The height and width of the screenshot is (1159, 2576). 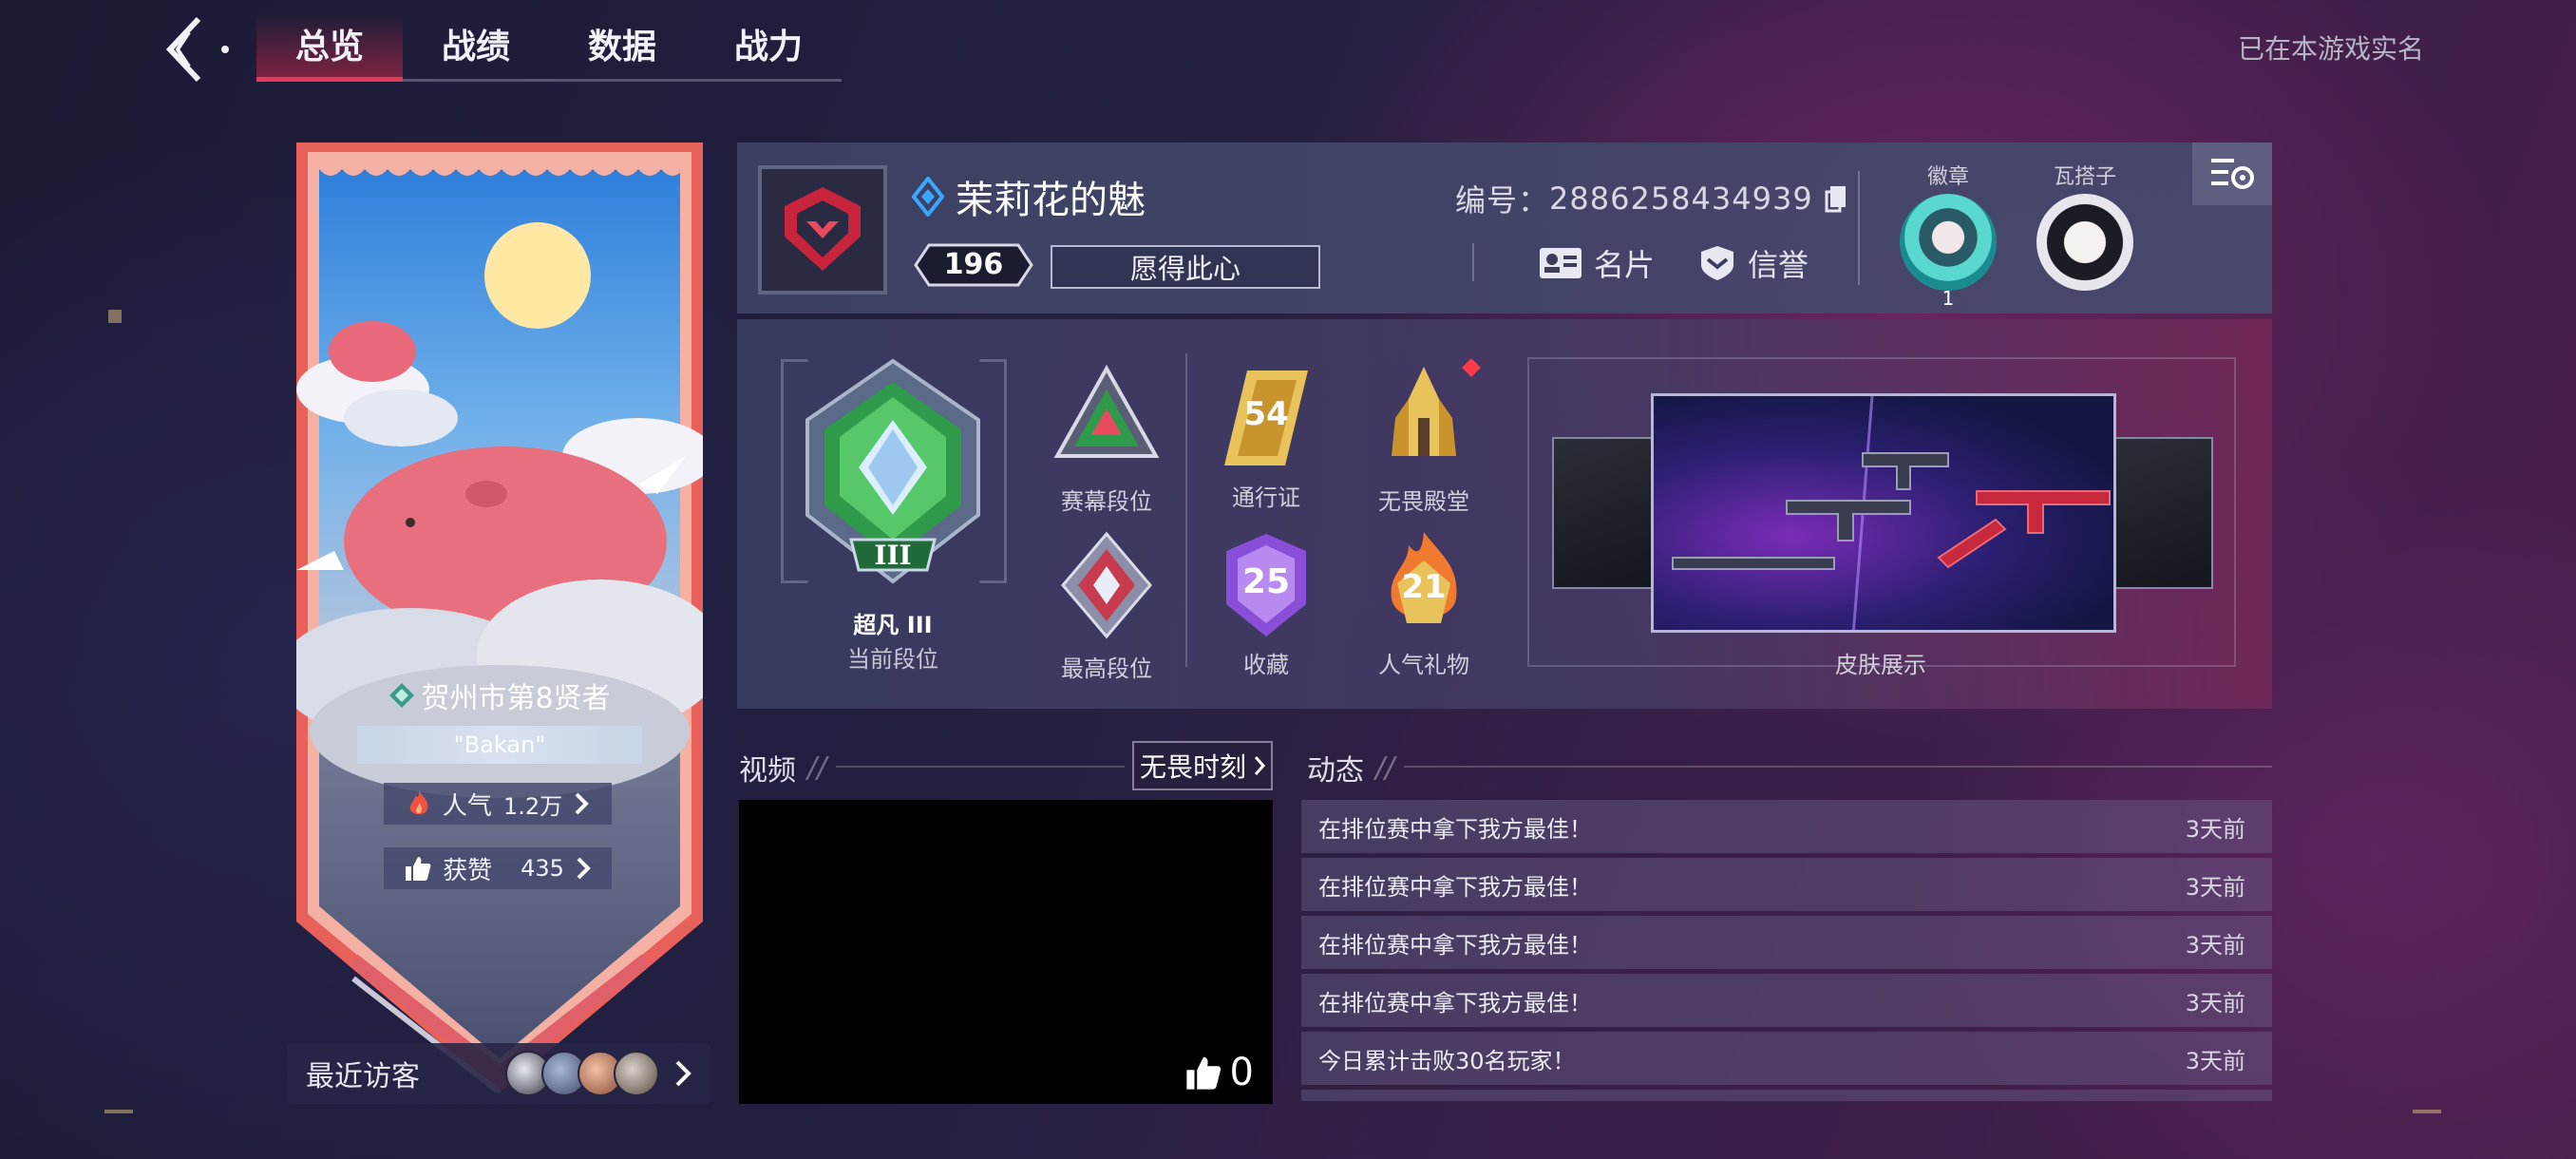 What do you see at coordinates (893, 625) in the screenshot?
I see `current-rank-name: 超凡 III` at bounding box center [893, 625].